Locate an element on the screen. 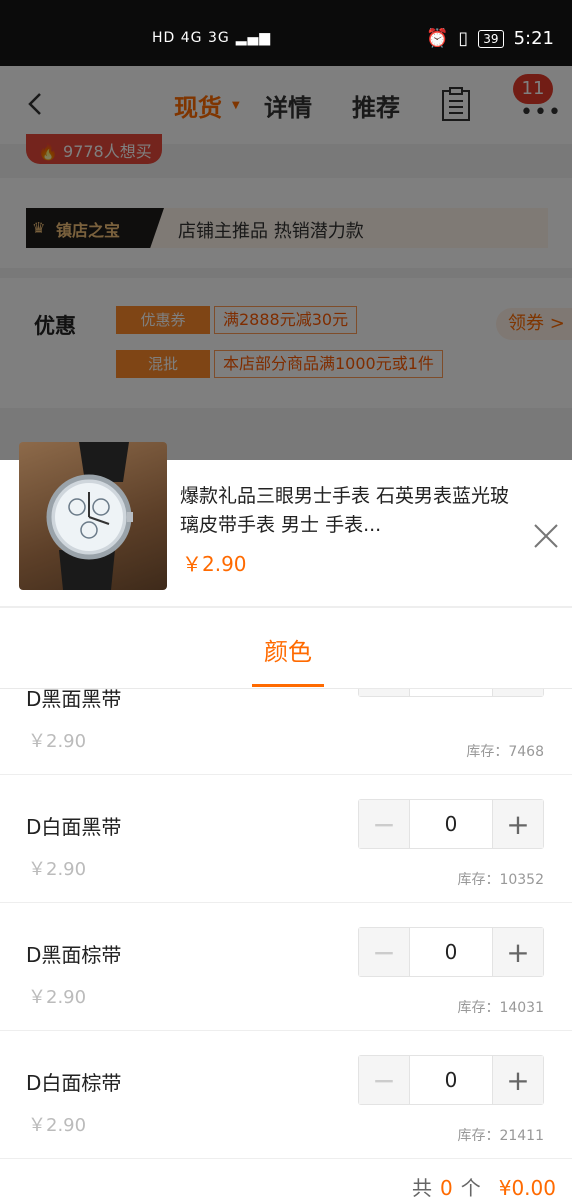 This screenshot has width=572, height=1200. tab-color: 颜色 is located at coordinates (288, 649).